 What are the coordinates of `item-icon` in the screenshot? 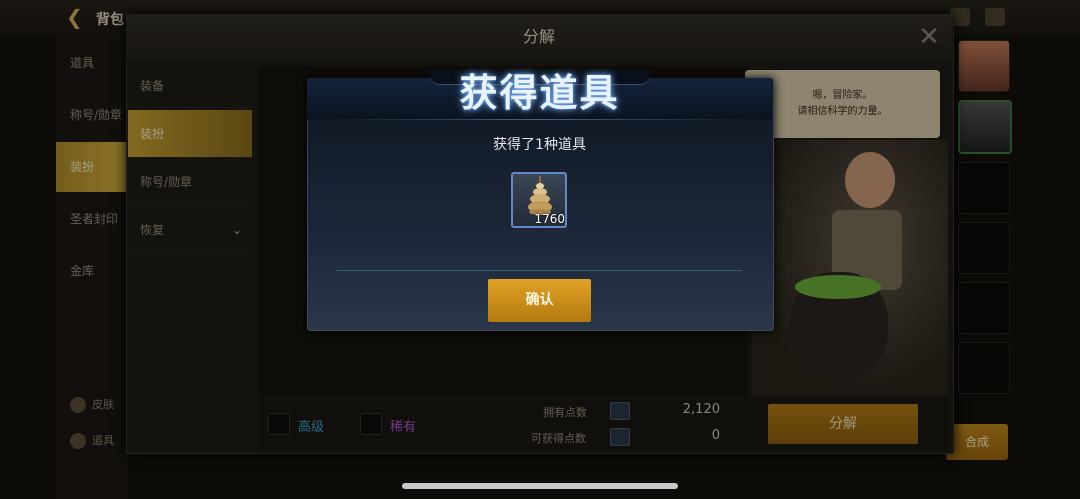 It's located at (540, 195).